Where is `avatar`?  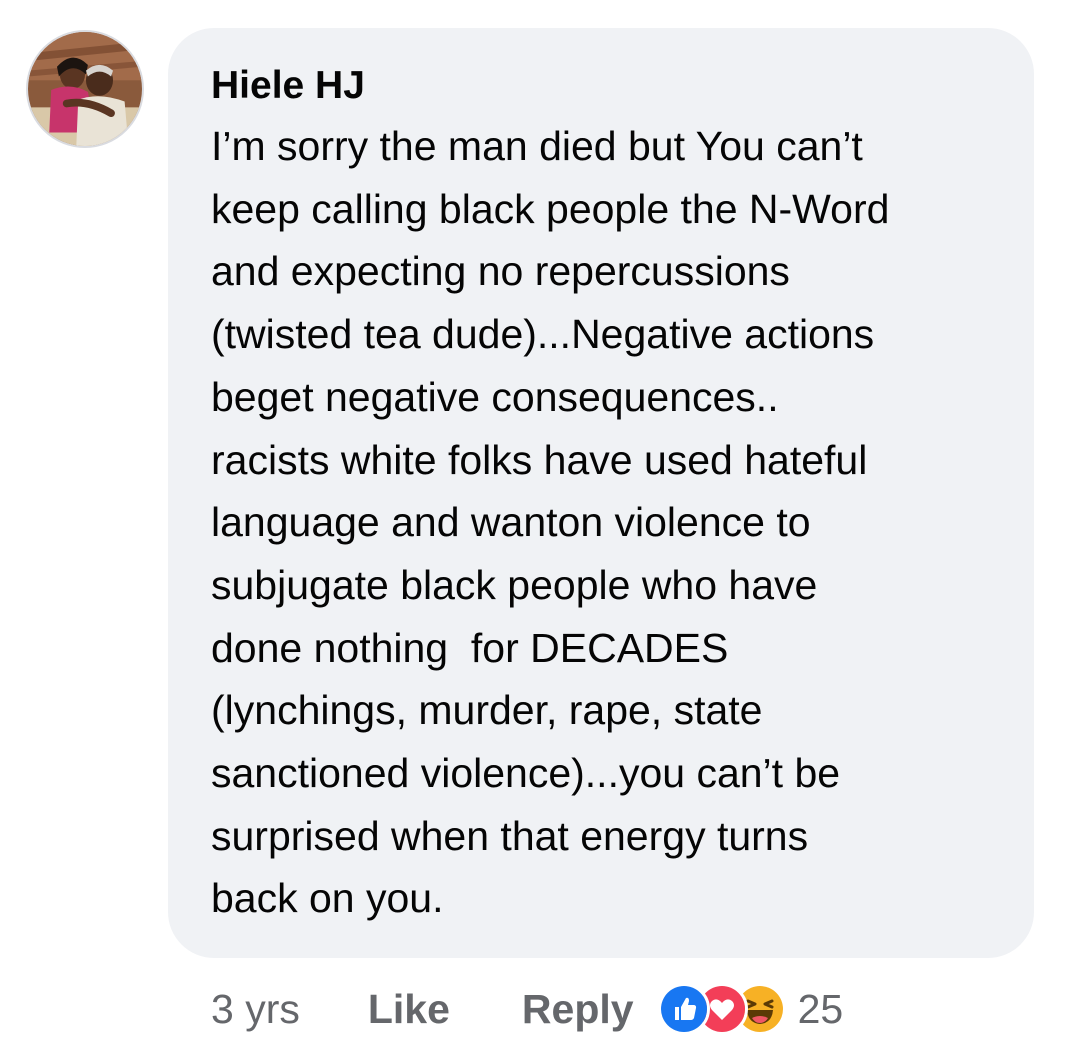 avatar is located at coordinates (85, 89).